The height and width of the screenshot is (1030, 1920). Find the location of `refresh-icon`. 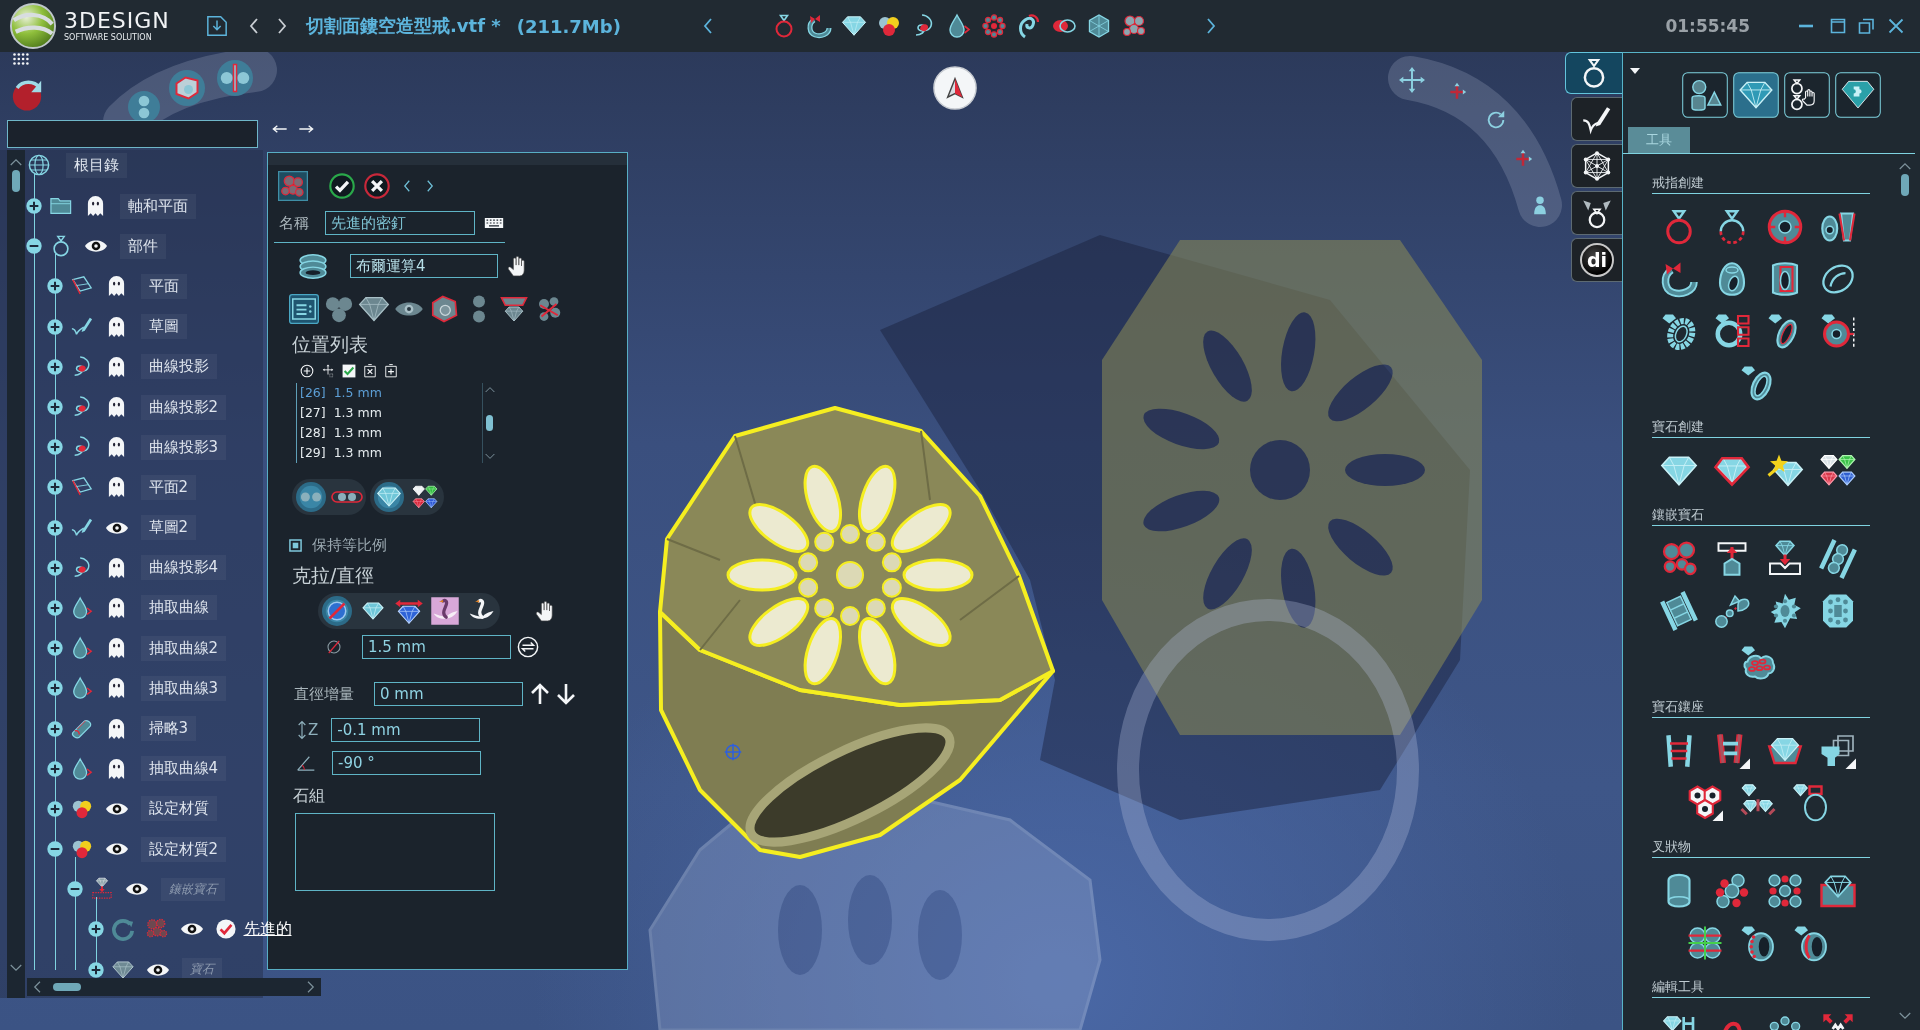

refresh-icon is located at coordinates (27, 95).